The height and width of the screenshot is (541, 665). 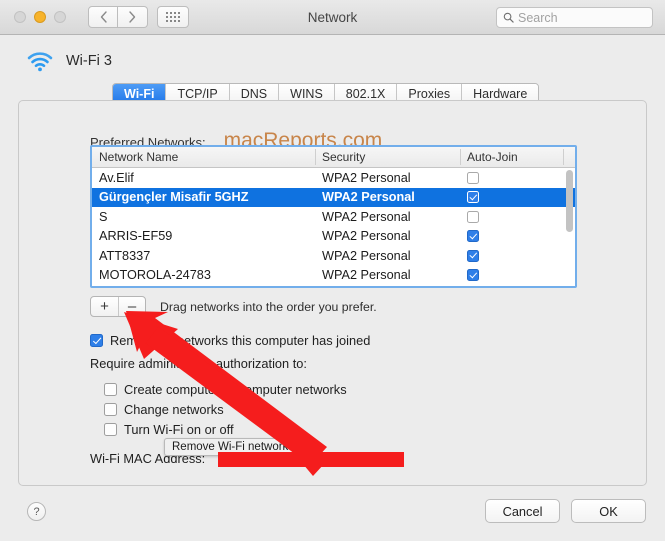 I want to click on change-networks-option: Change networks, so click(x=164, y=409).